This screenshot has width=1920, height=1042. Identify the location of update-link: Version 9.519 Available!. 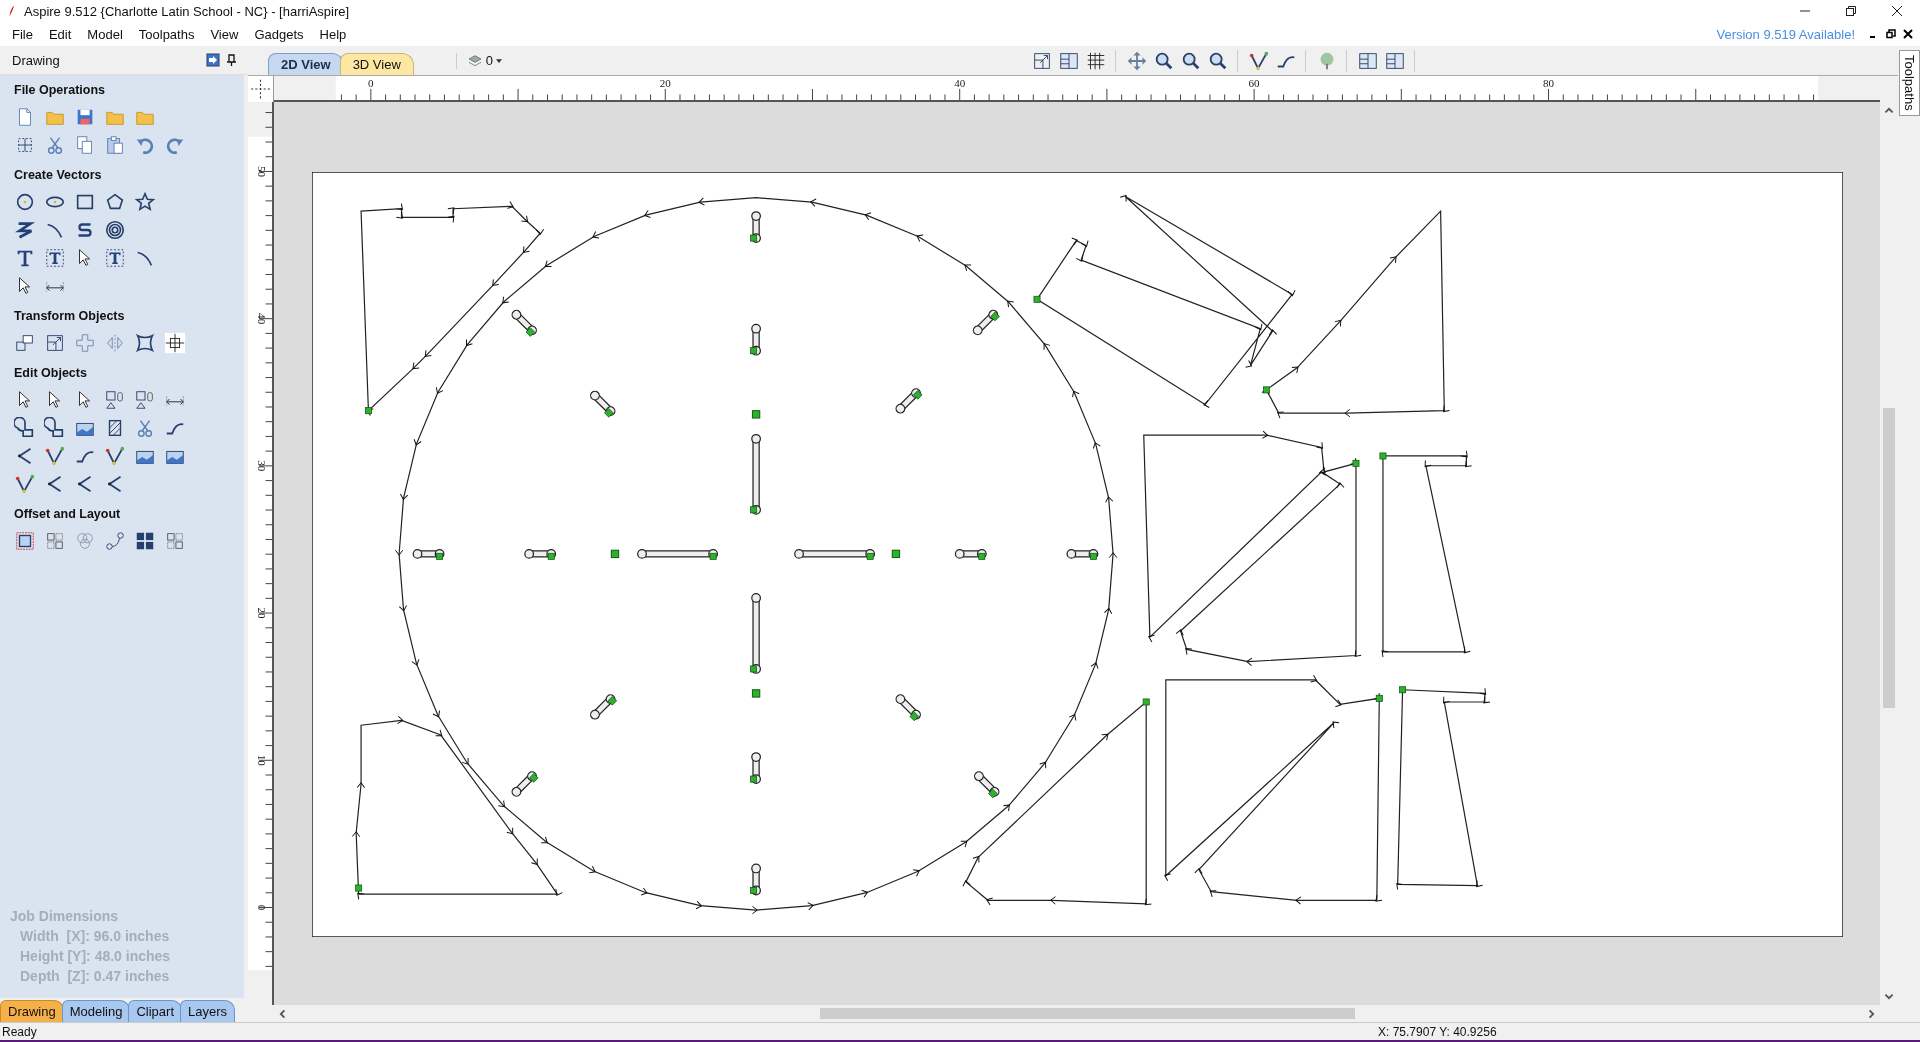
(1785, 34).